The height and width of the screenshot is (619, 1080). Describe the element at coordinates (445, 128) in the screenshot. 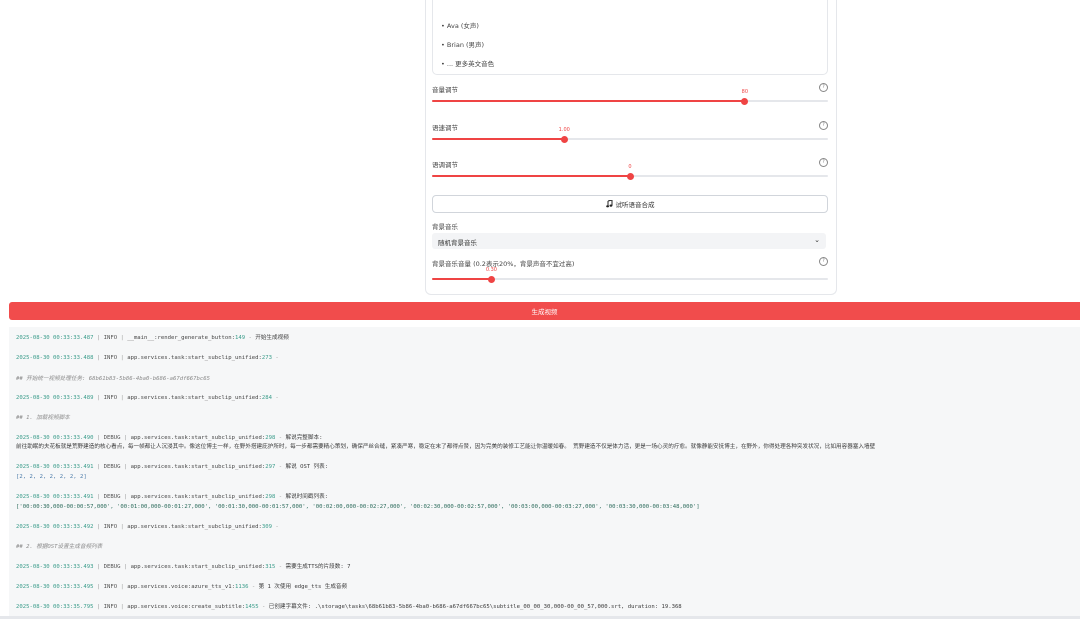

I see `speed-label: 语速调节` at that location.